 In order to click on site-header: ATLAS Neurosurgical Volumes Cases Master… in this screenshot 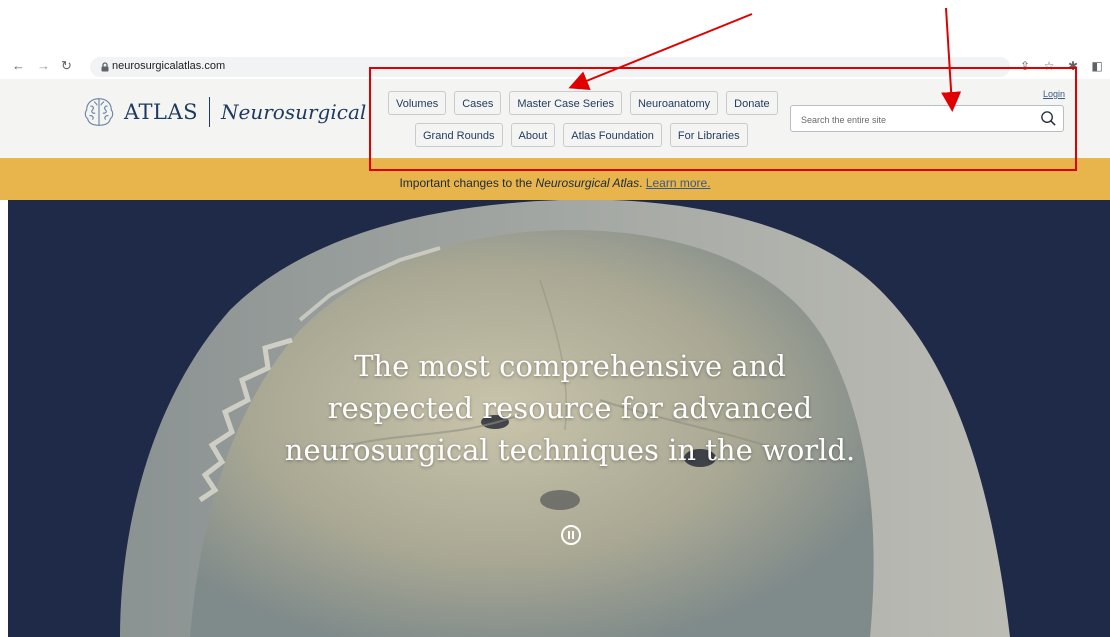, I will do `click(555, 118)`.